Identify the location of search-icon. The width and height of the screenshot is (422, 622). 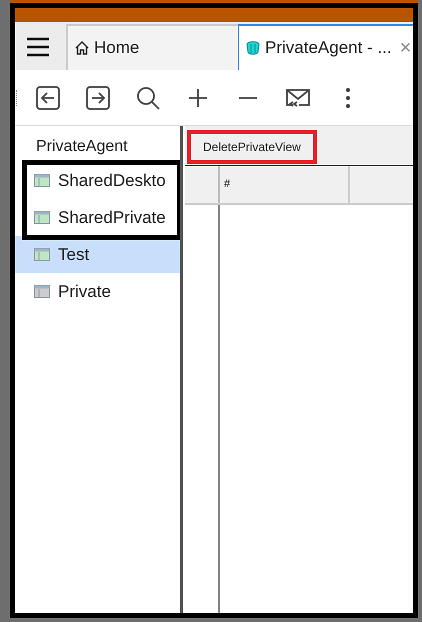
(148, 97).